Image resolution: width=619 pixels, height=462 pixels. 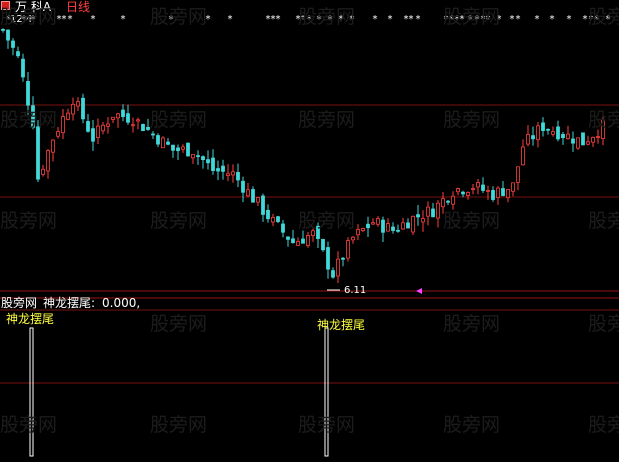 I want to click on last-price-marker-icon, so click(x=419, y=291).